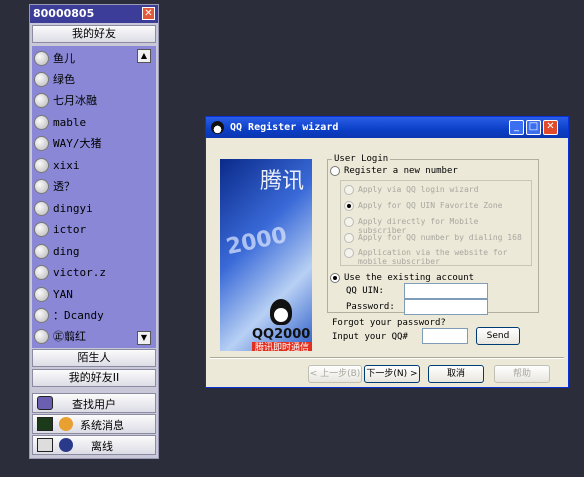 This screenshot has width=584, height=477. What do you see at coordinates (335, 374) in the screenshot?
I see `back-button: < 上一步(B)` at bounding box center [335, 374].